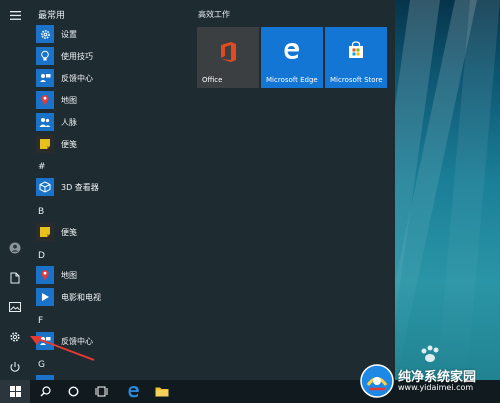 The image size is (500, 403). I want to click on edge-taskbar-button, so click(133, 391).